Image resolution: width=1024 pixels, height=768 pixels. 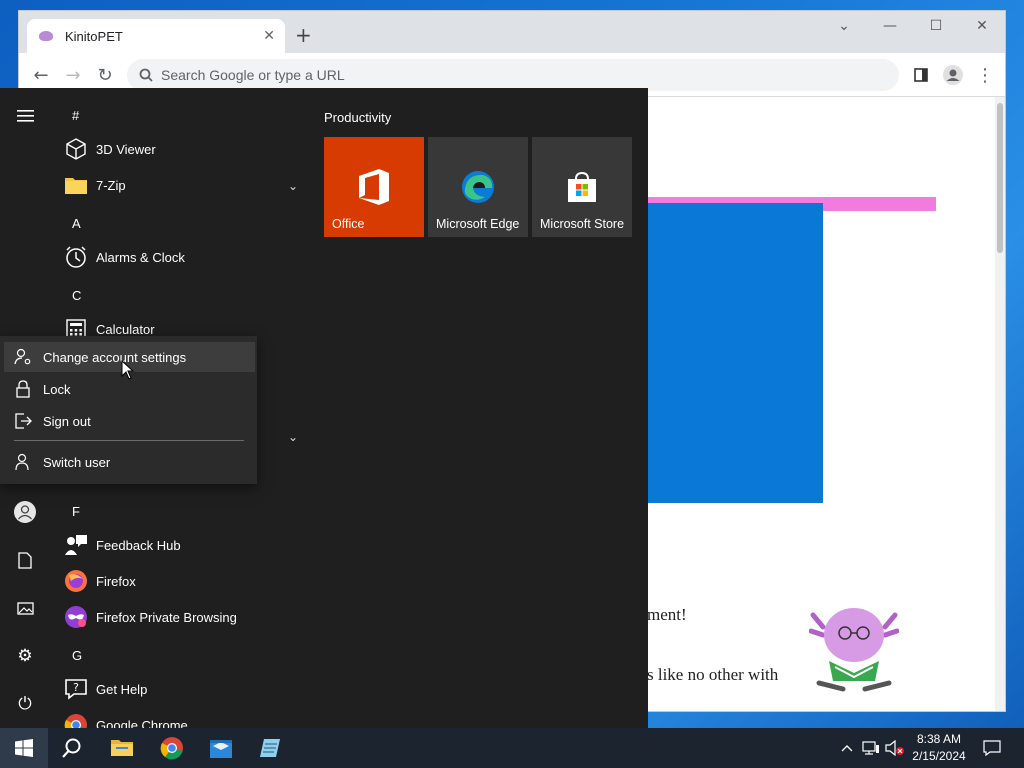 What do you see at coordinates (67, 421) in the screenshot?
I see `flyout-label: Sign out` at bounding box center [67, 421].